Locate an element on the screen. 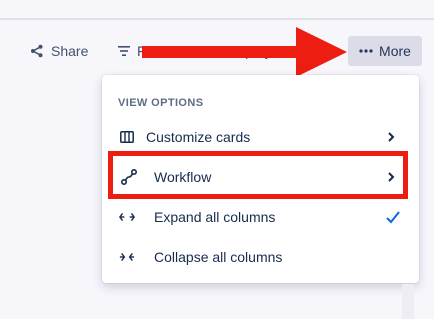  more-button: More is located at coordinates (385, 51).